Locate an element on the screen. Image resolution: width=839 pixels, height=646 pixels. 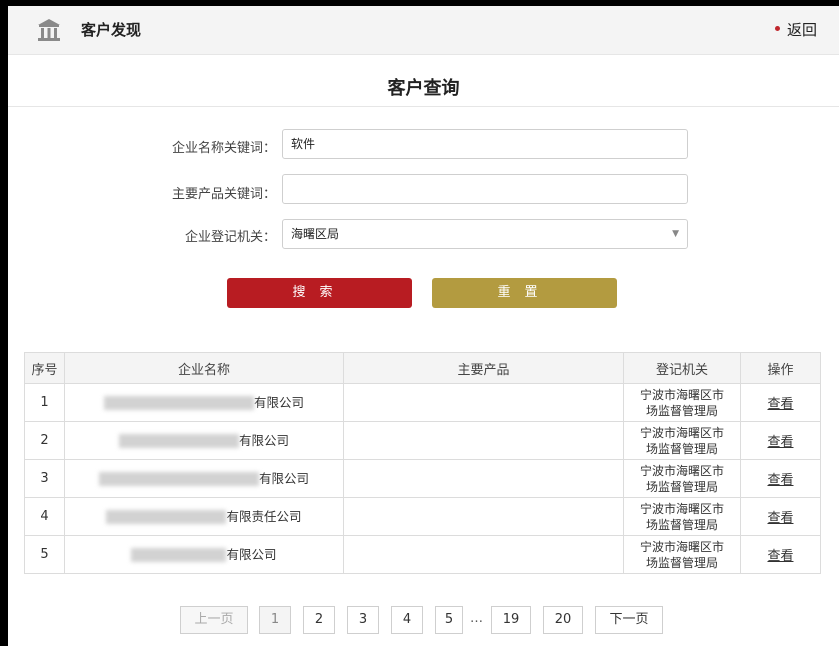
top-bar: 客户发现 返回 is located at coordinates (423, 30).